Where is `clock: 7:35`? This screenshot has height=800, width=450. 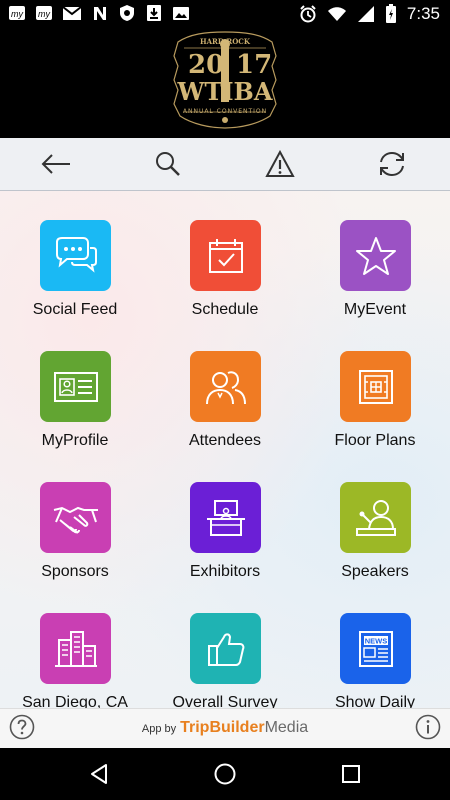
clock: 7:35 is located at coordinates (423, 13).